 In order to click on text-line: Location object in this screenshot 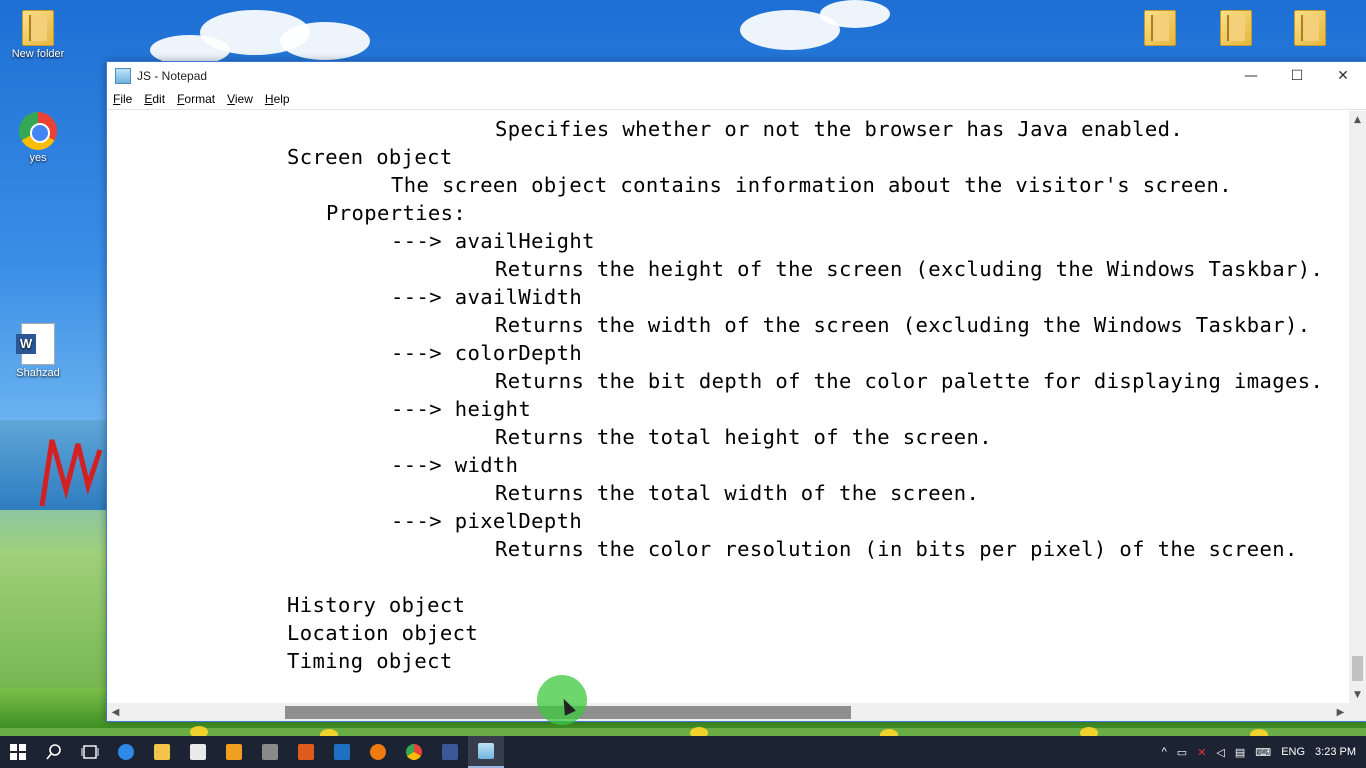, I will do `click(383, 633)`.